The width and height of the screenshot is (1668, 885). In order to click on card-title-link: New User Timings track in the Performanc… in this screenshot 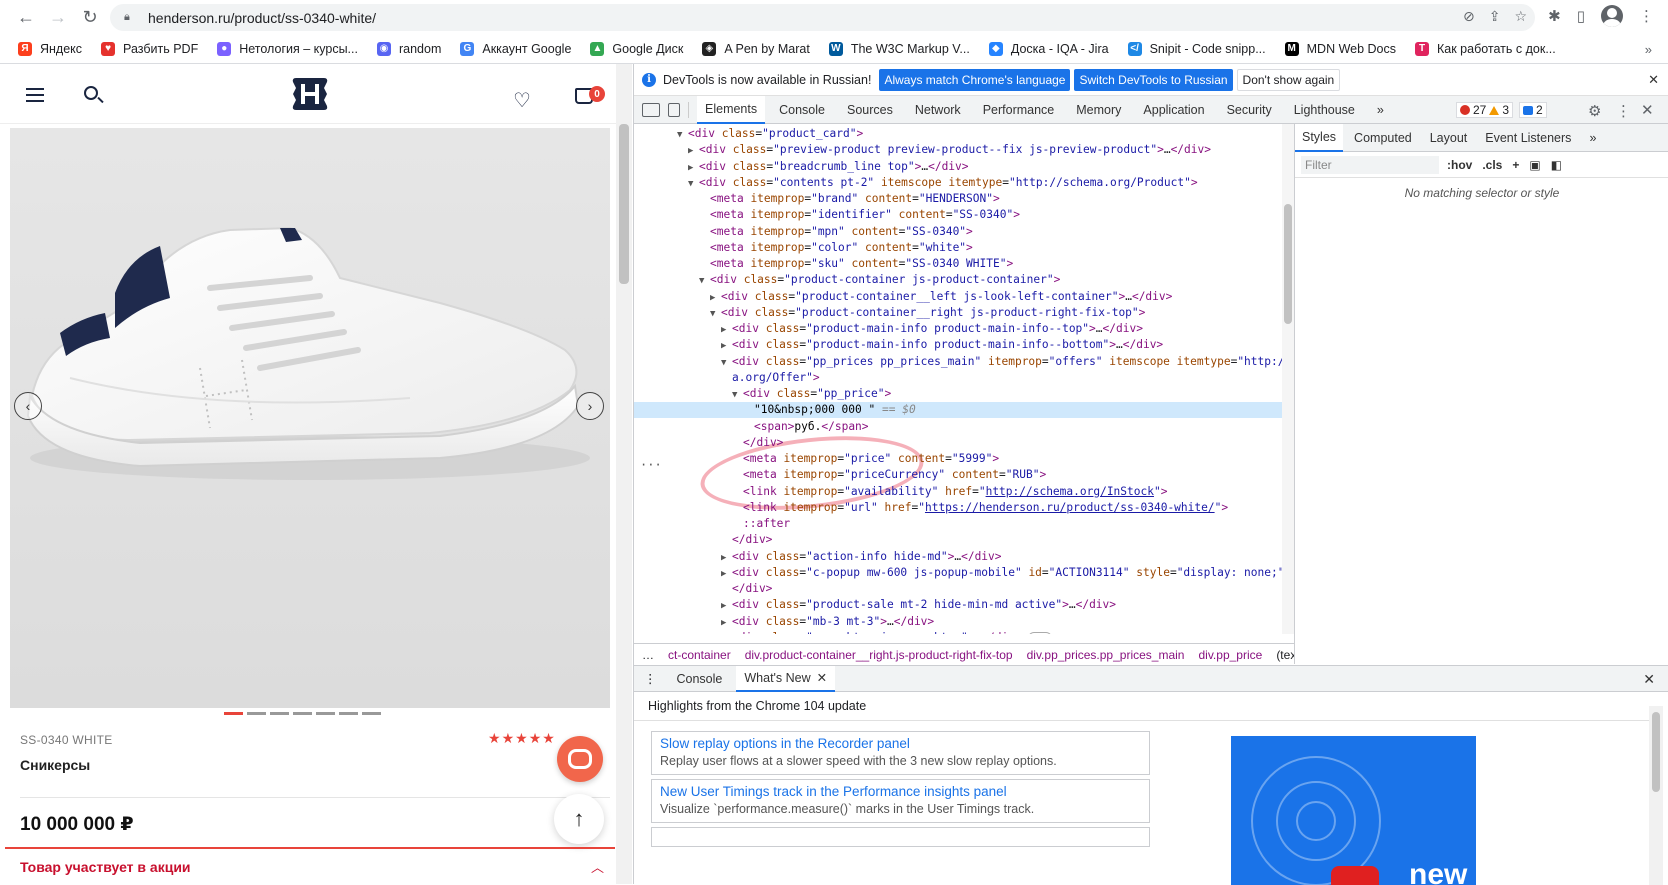, I will do `click(900, 791)`.